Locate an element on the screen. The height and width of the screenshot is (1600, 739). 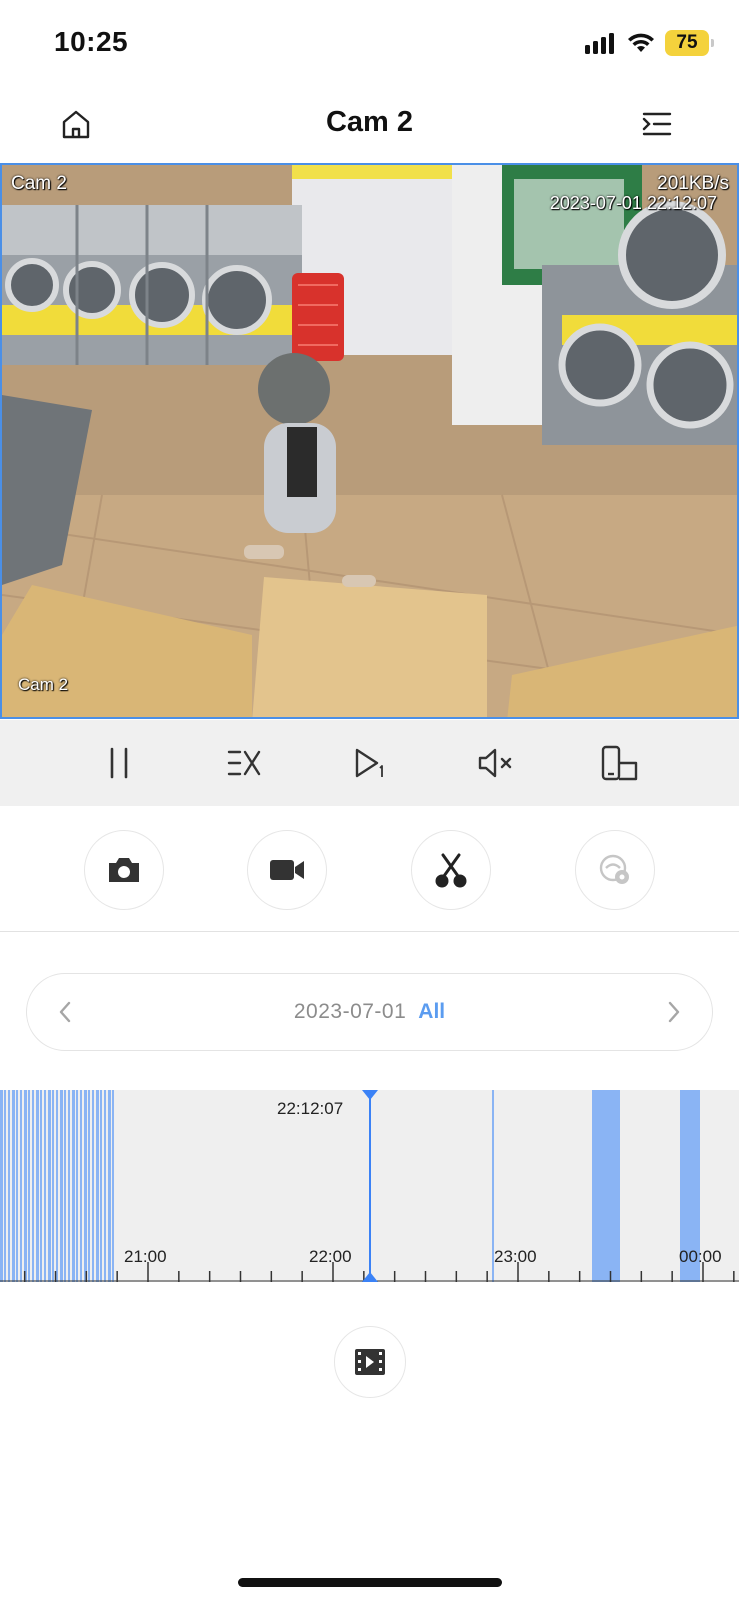
video-record-icon is located at coordinates (287, 870).